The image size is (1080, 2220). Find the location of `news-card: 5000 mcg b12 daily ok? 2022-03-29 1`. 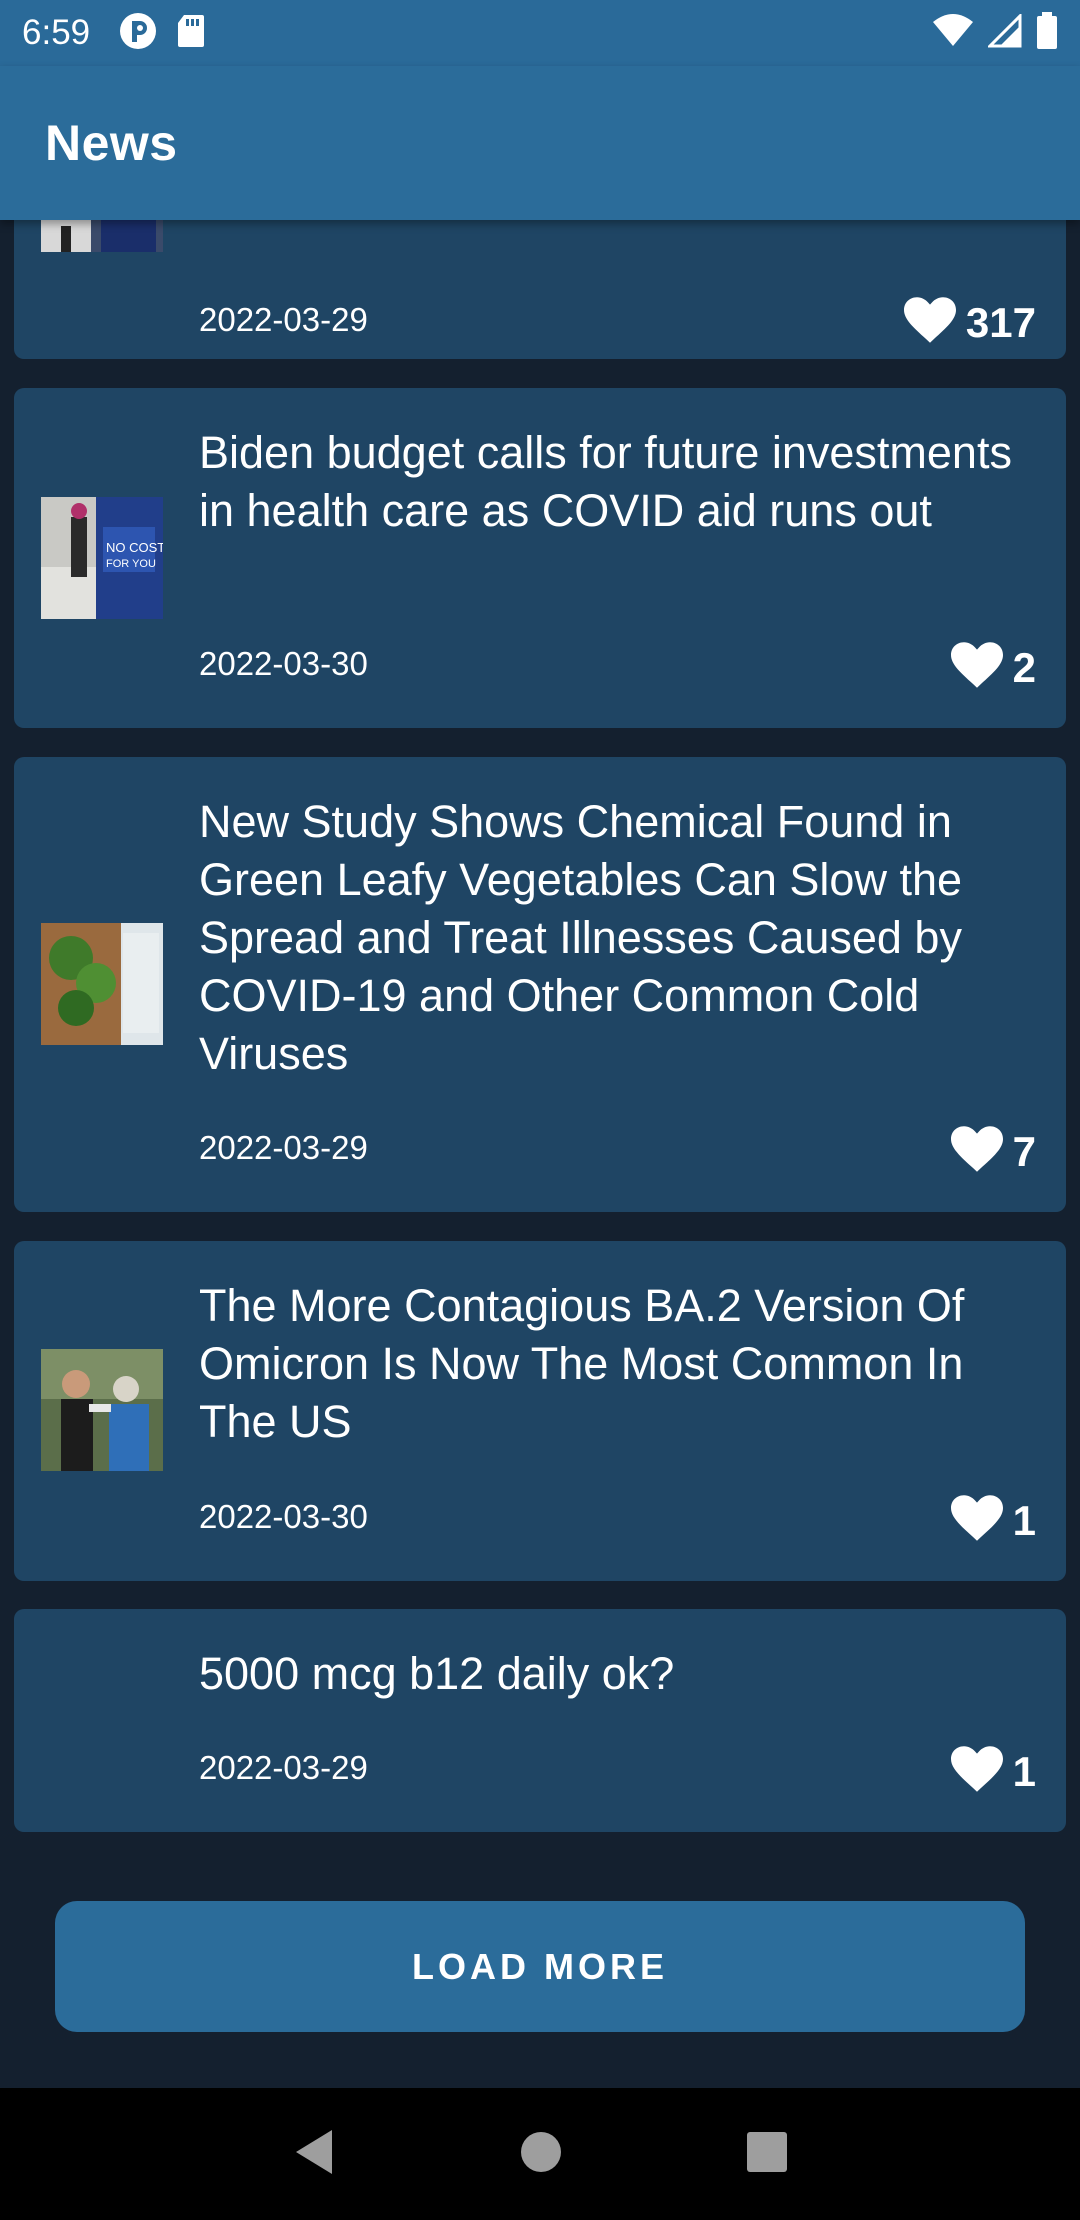

news-card: 5000 mcg b12 daily ok? 2022-03-29 1 is located at coordinates (540, 1720).